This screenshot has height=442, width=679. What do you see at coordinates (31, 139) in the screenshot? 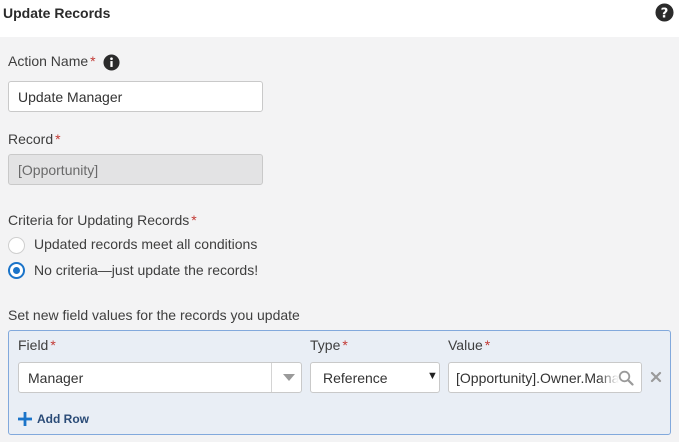
I see `record-label-text: Record` at bounding box center [31, 139].